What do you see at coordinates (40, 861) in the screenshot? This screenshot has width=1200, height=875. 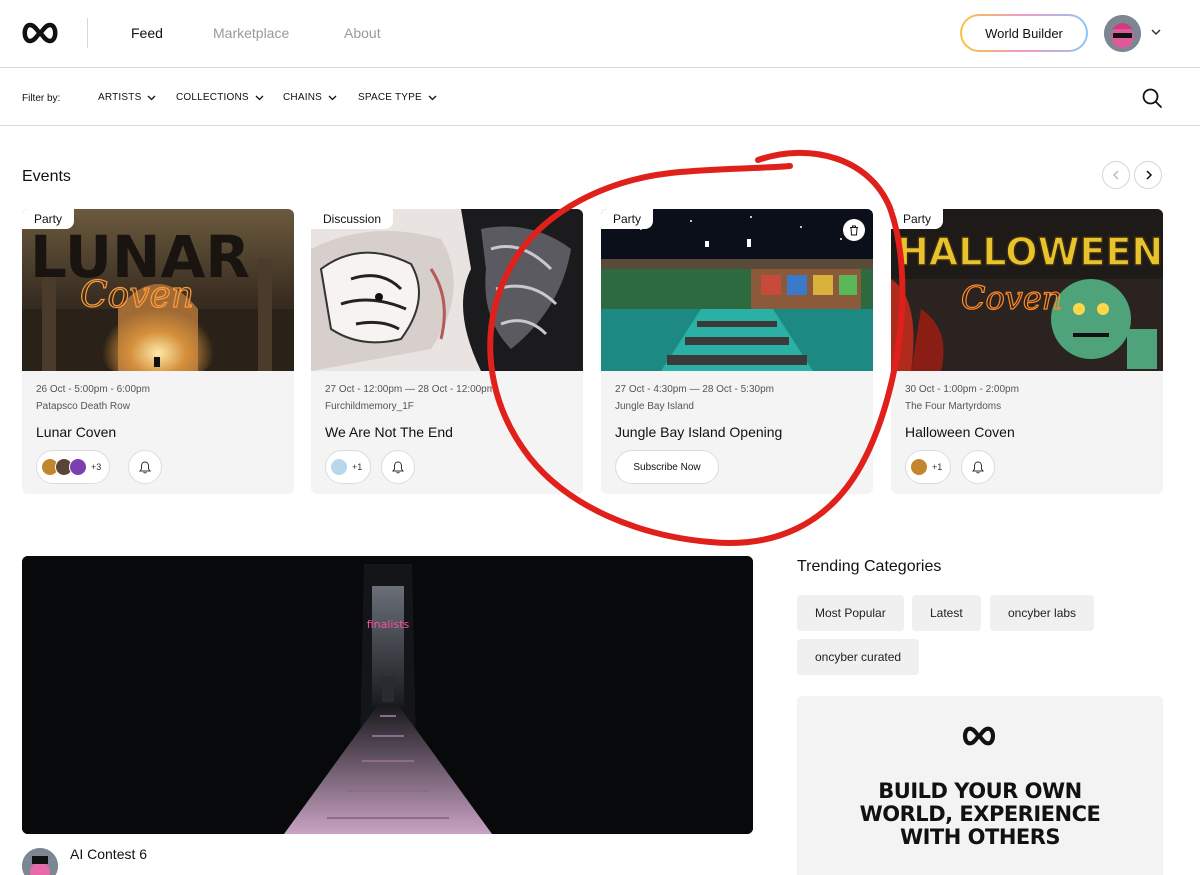 I see `creator-avatar` at bounding box center [40, 861].